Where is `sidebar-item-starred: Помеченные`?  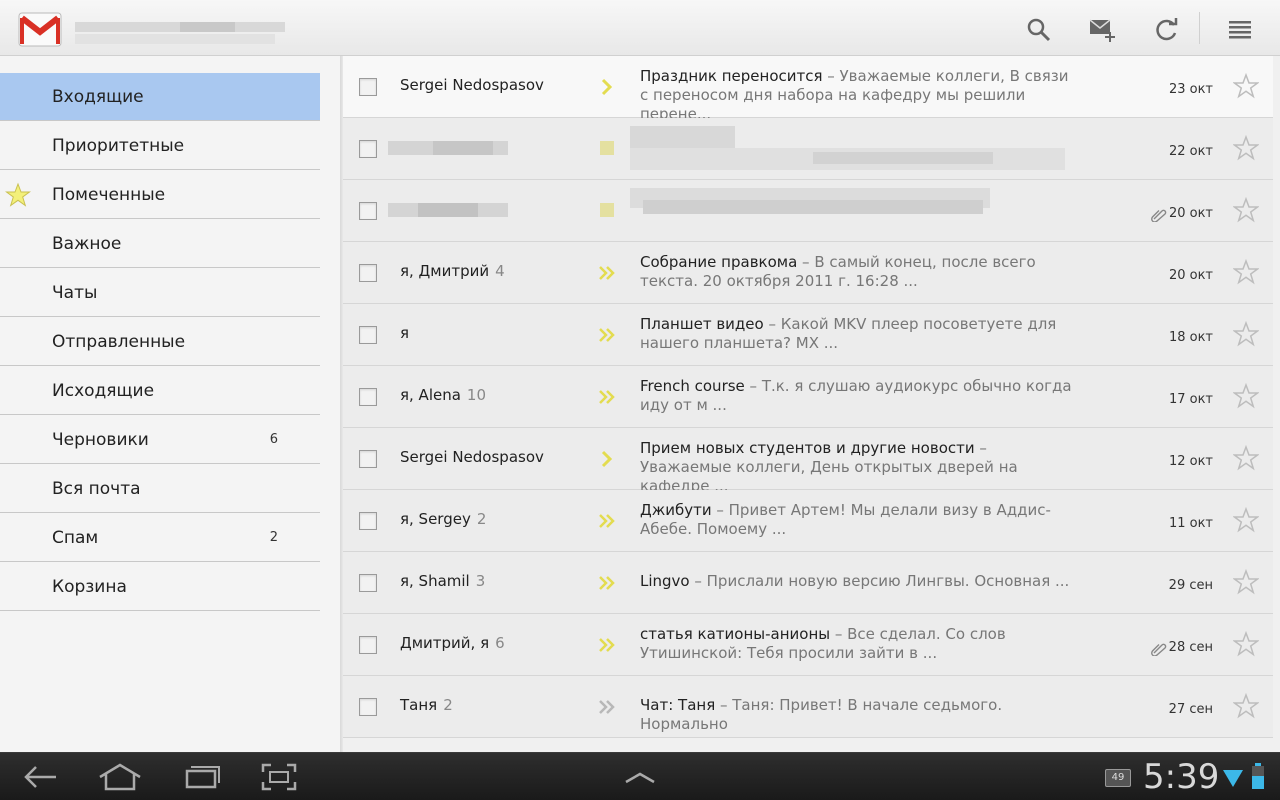
sidebar-item-starred: Помеченные is located at coordinates (160, 195).